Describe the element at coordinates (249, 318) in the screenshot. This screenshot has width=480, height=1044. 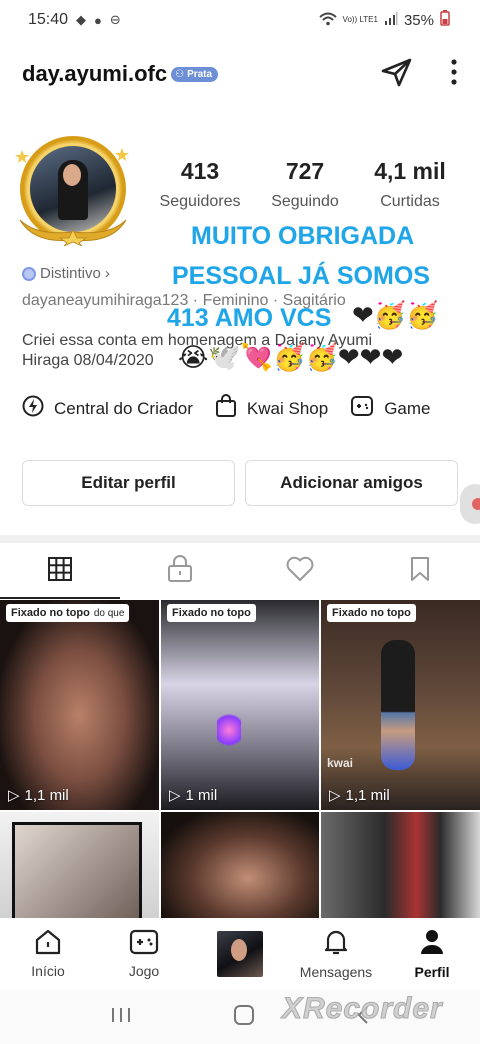
I see `overlay-caption-line-3: 413 AMO VCS` at that location.